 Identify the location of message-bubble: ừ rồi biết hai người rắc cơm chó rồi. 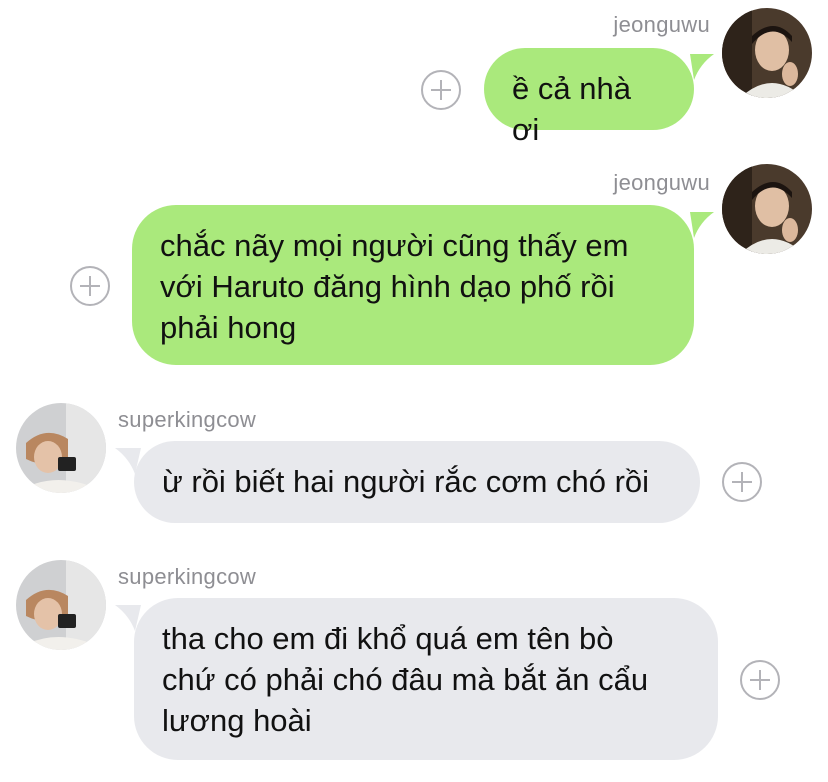
(417, 482).